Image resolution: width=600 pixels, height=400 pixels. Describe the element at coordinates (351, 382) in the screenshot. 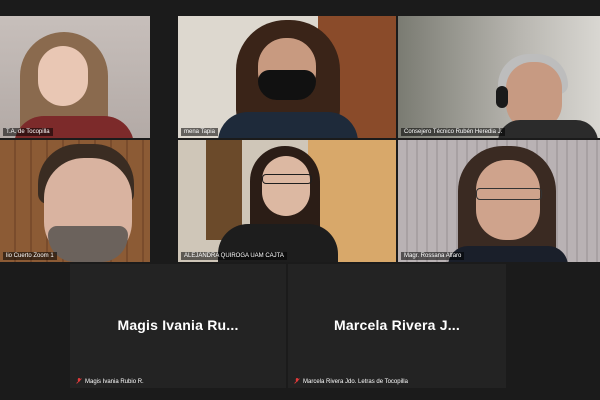

I see `participant-name-label: Marcela Rivera Jdo. Letras de Tocopilla` at that location.